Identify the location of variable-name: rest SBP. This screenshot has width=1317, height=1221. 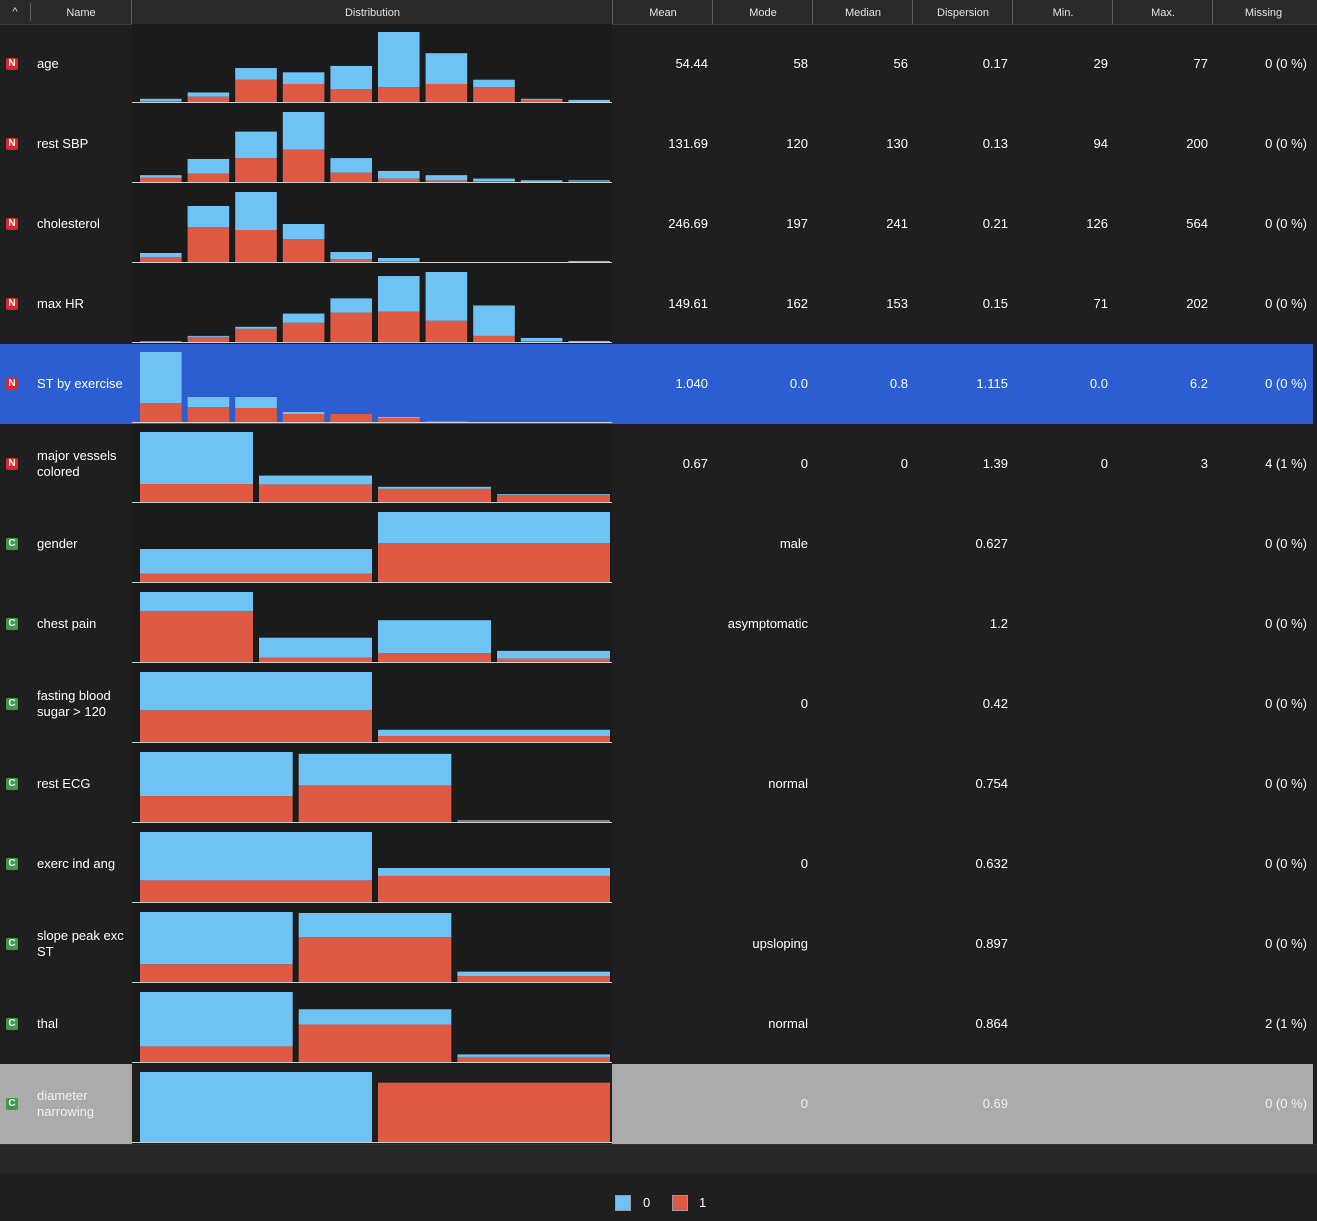
(83, 144).